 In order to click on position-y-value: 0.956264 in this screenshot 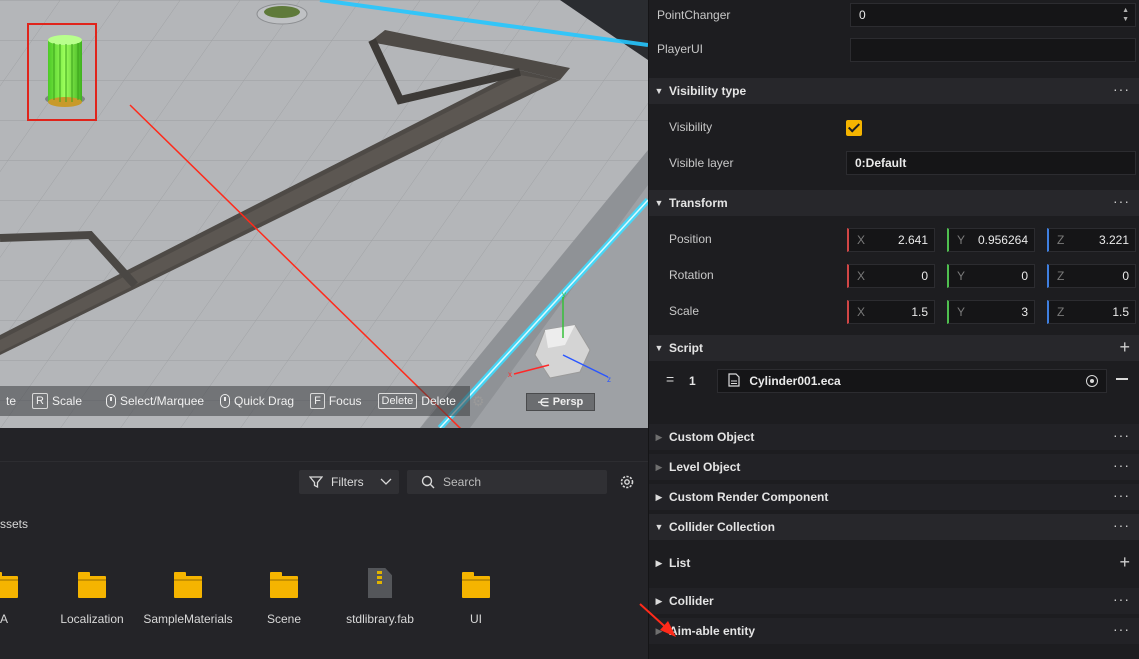, I will do `click(1002, 240)`.